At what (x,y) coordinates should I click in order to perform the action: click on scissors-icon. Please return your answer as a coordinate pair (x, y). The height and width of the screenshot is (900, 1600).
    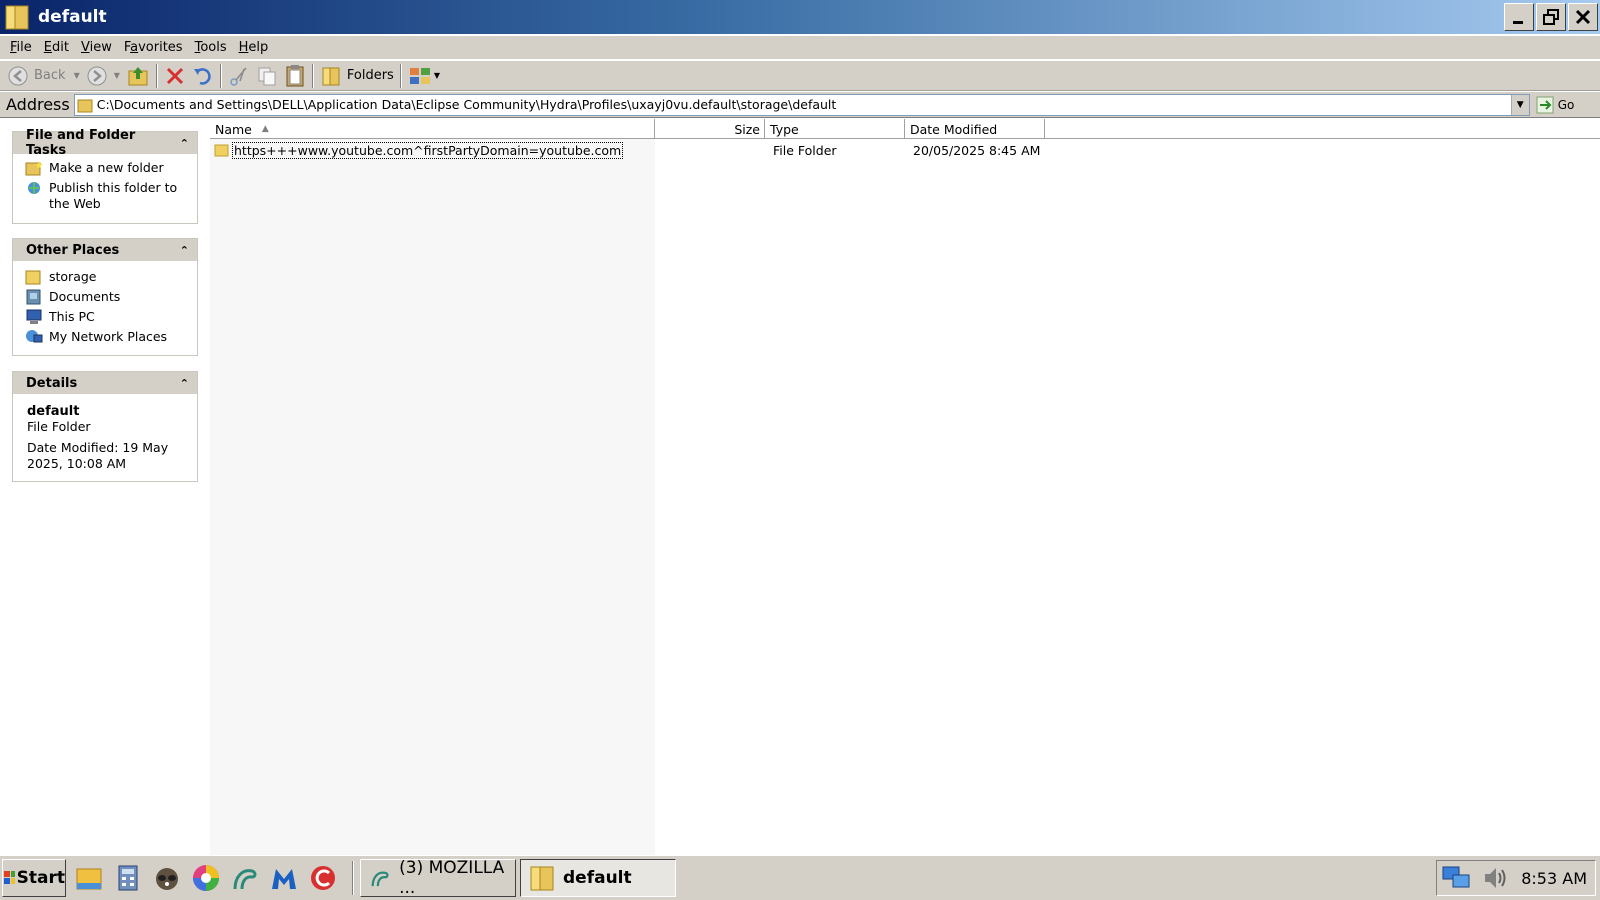
    Looking at the image, I should click on (238, 76).